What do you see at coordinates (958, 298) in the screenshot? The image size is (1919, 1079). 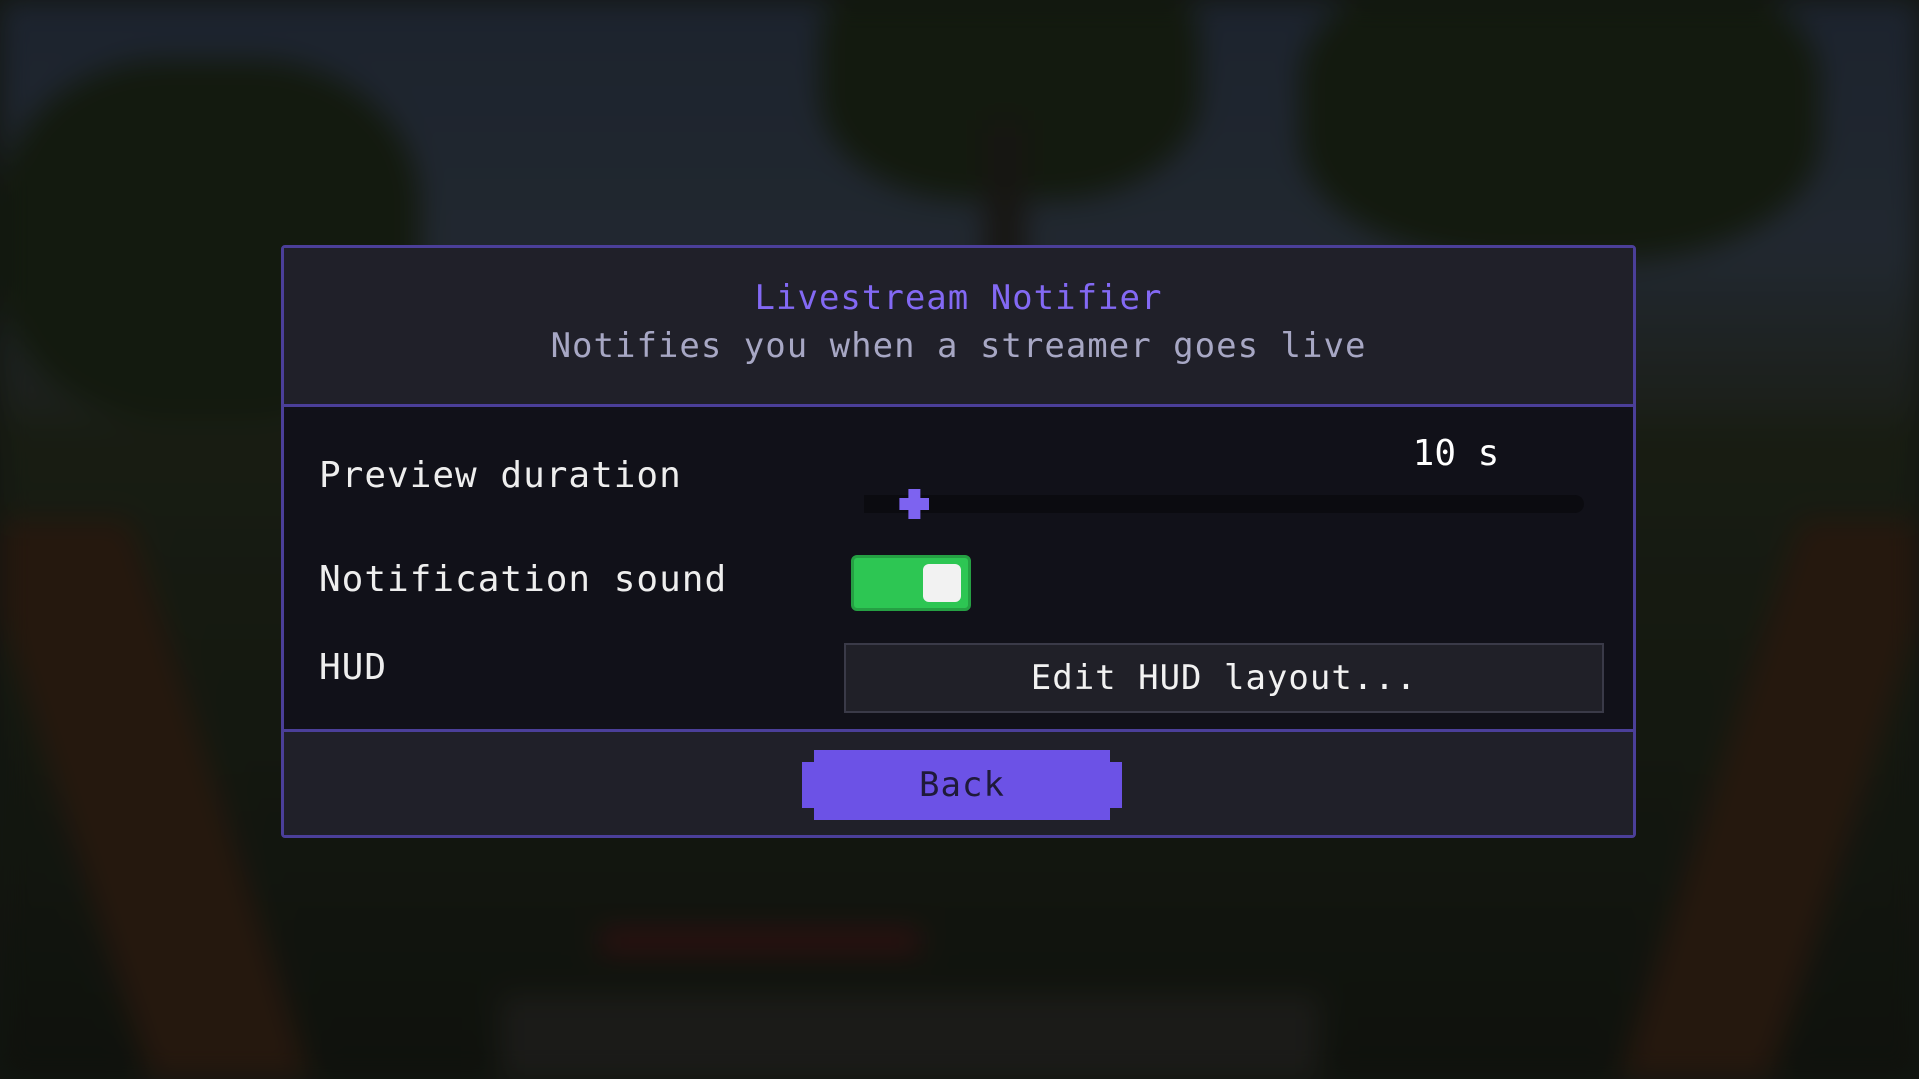 I see `dialog-title: Livestream Notifier` at bounding box center [958, 298].